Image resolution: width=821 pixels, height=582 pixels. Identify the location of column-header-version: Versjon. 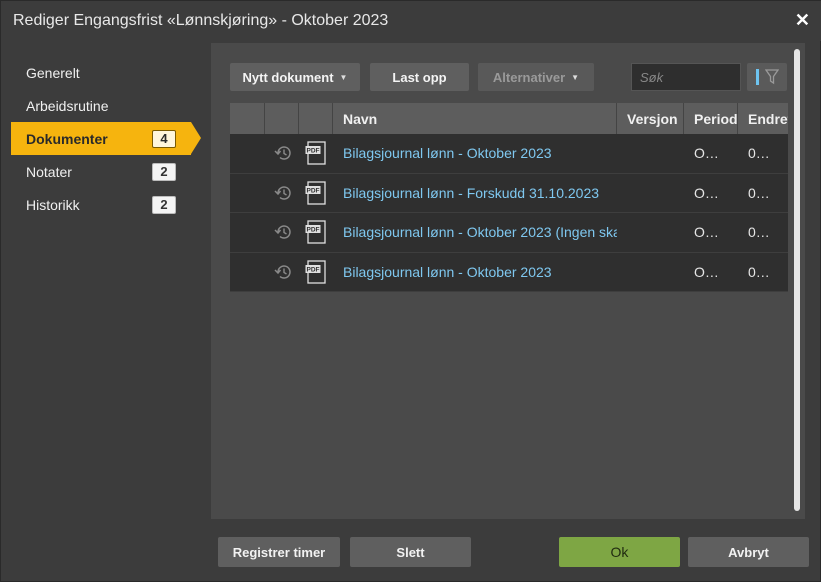
(650, 118).